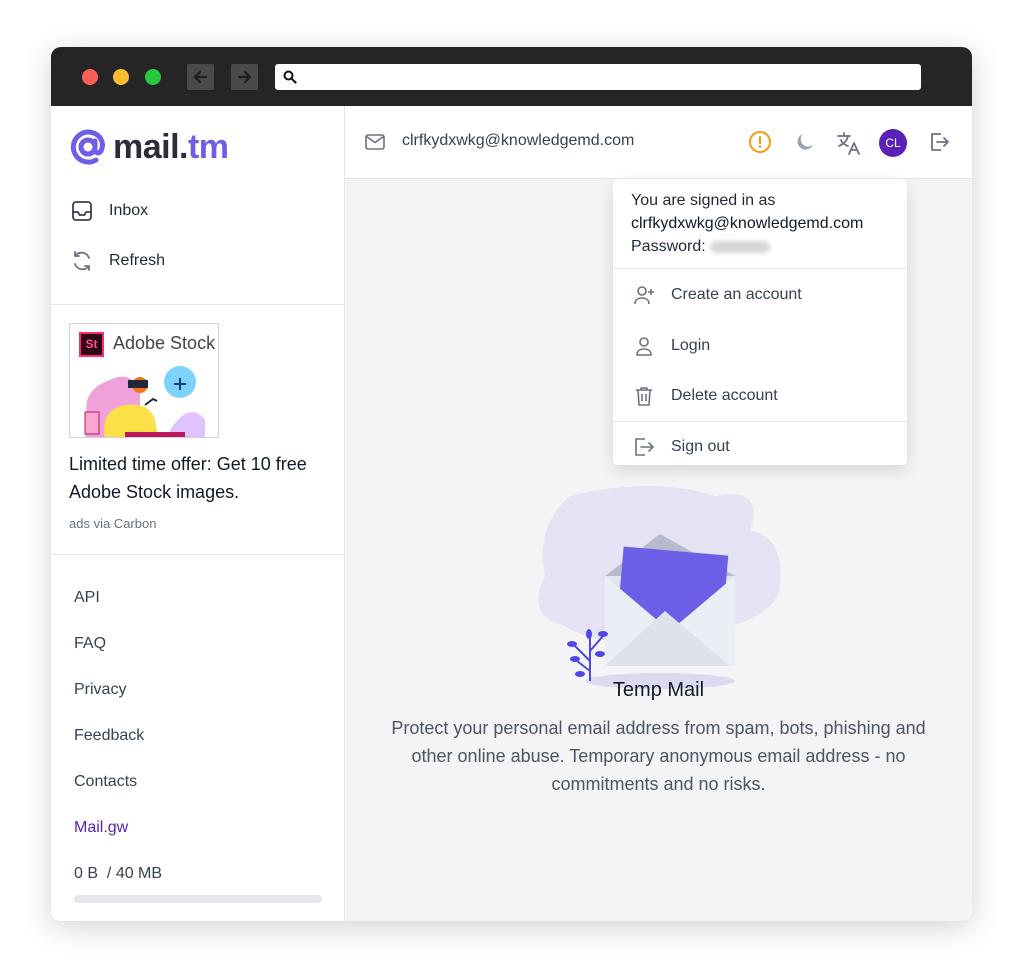 Image resolution: width=1024 pixels, height=977 pixels. What do you see at coordinates (700, 446) in the screenshot?
I see `sign-out-label: Sign out` at bounding box center [700, 446].